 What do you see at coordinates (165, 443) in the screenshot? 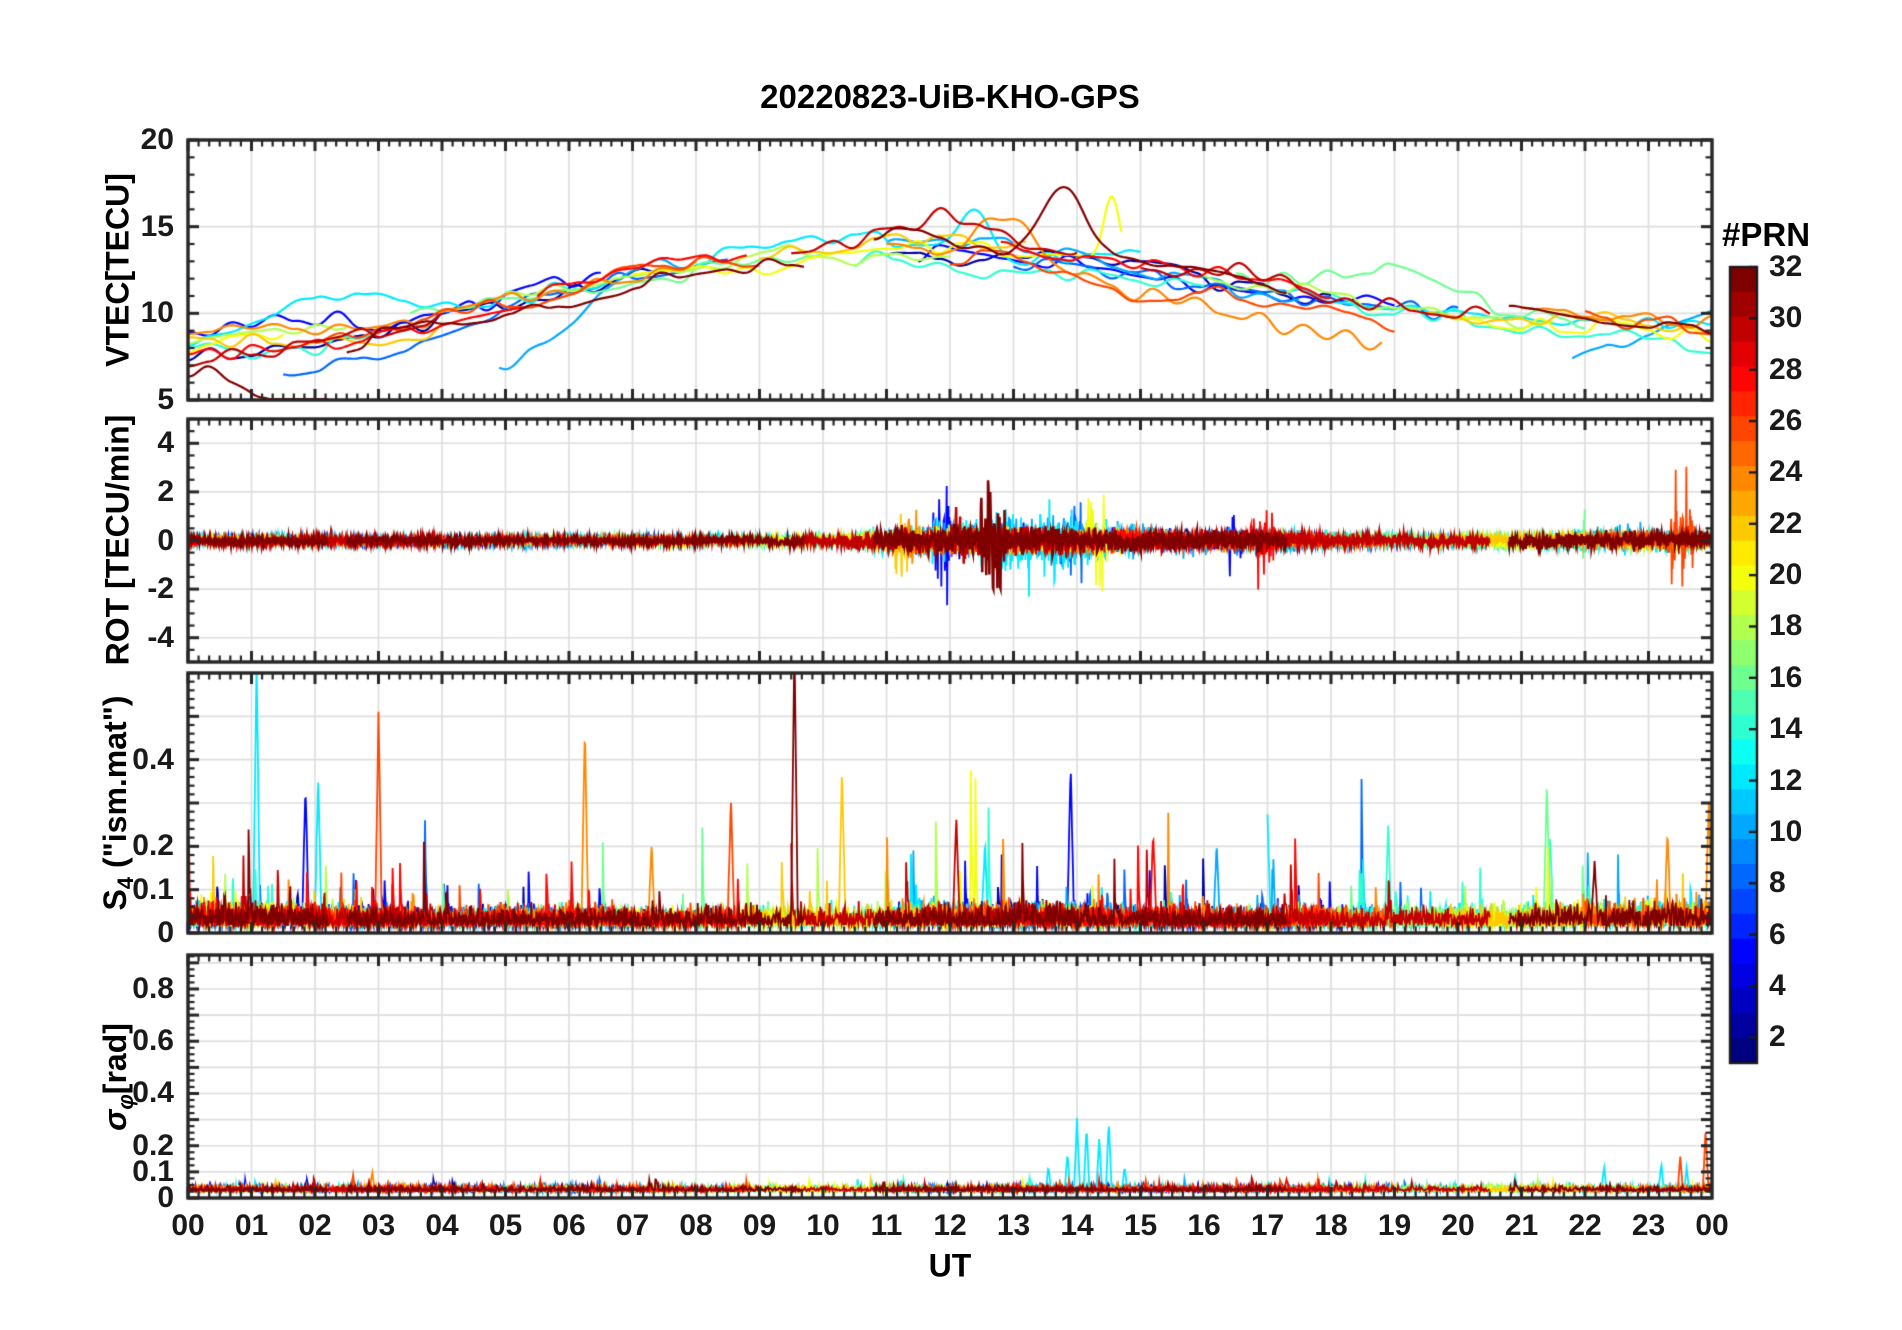
I see `y-tick-label: 4` at bounding box center [165, 443].